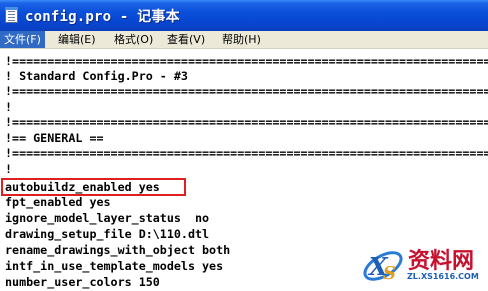  What do you see at coordinates (133, 39) in the screenshot?
I see `menu-format: 格式(O)` at bounding box center [133, 39].